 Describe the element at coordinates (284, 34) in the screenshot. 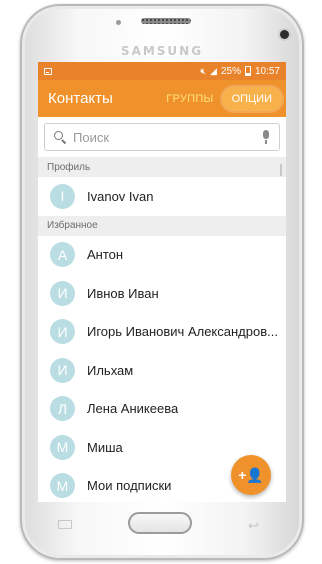

I see `front-camera` at that location.